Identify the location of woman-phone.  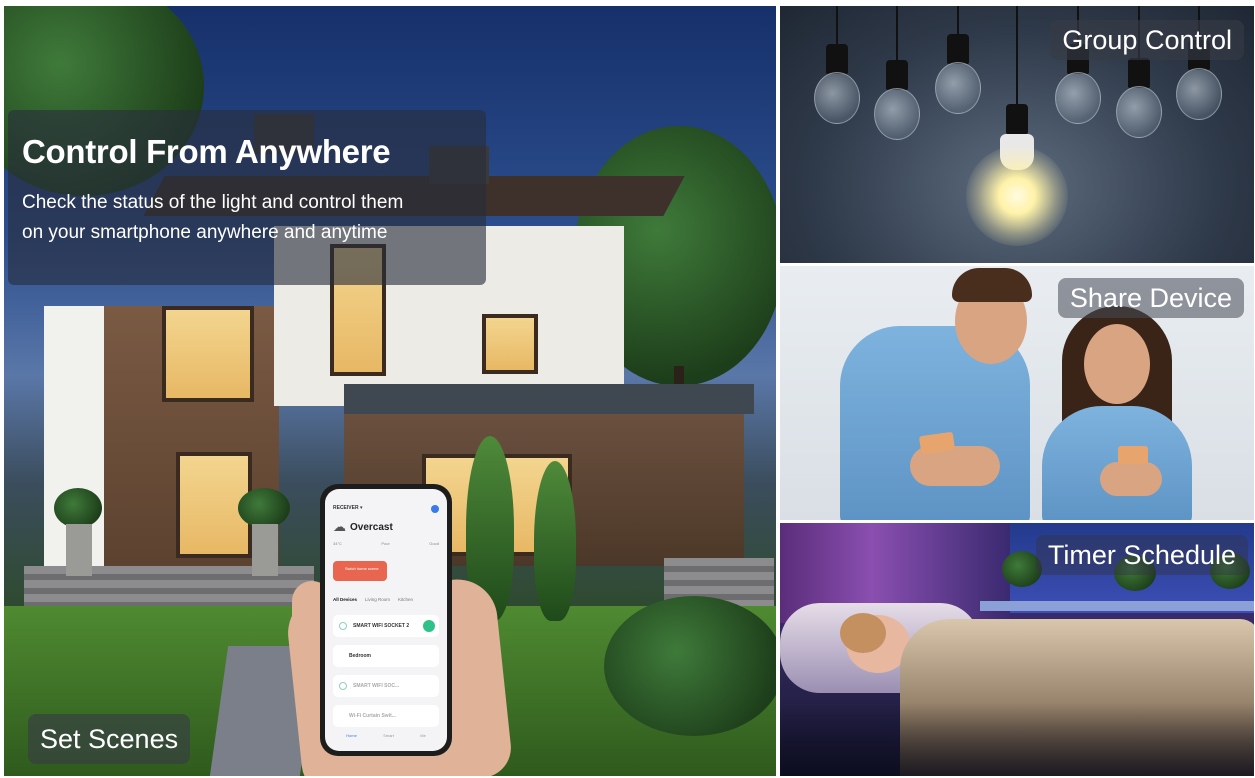
(1133, 455).